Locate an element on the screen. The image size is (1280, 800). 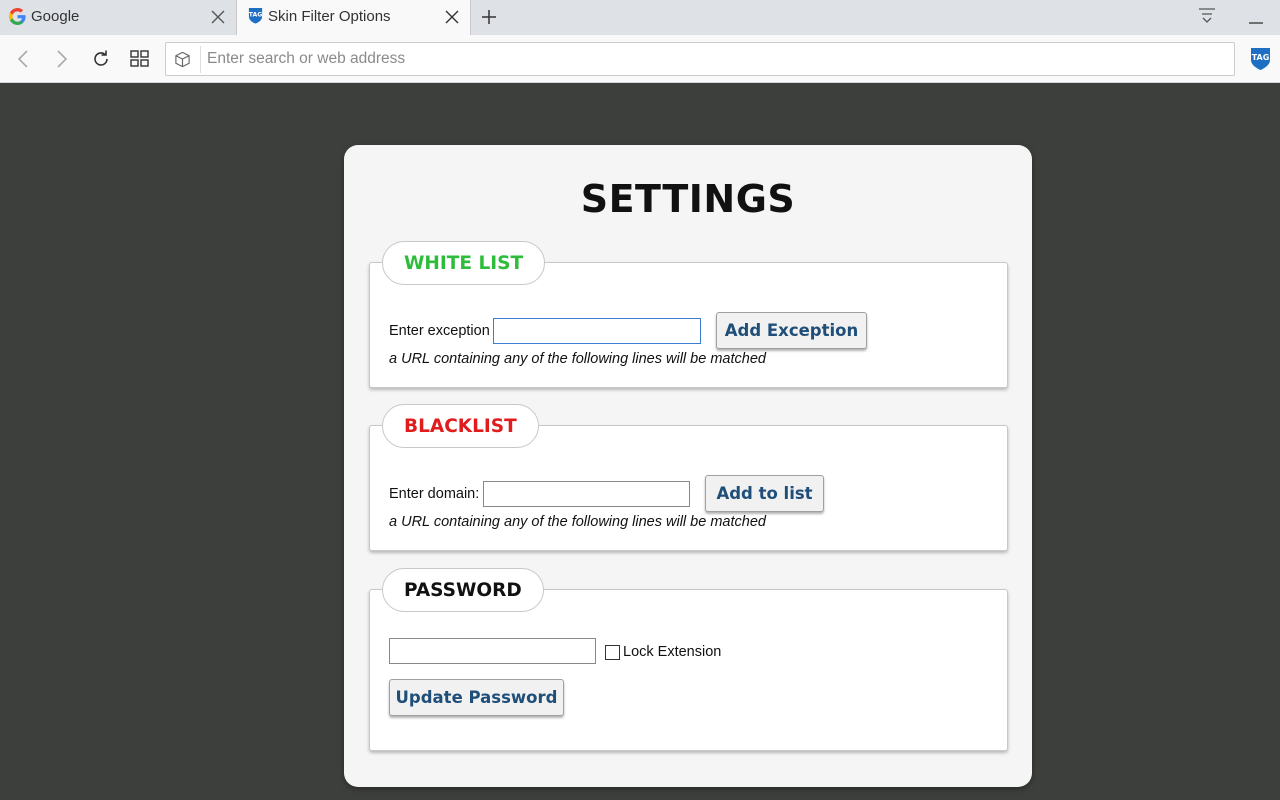
tab-menu-icon is located at coordinates (1207, 16).